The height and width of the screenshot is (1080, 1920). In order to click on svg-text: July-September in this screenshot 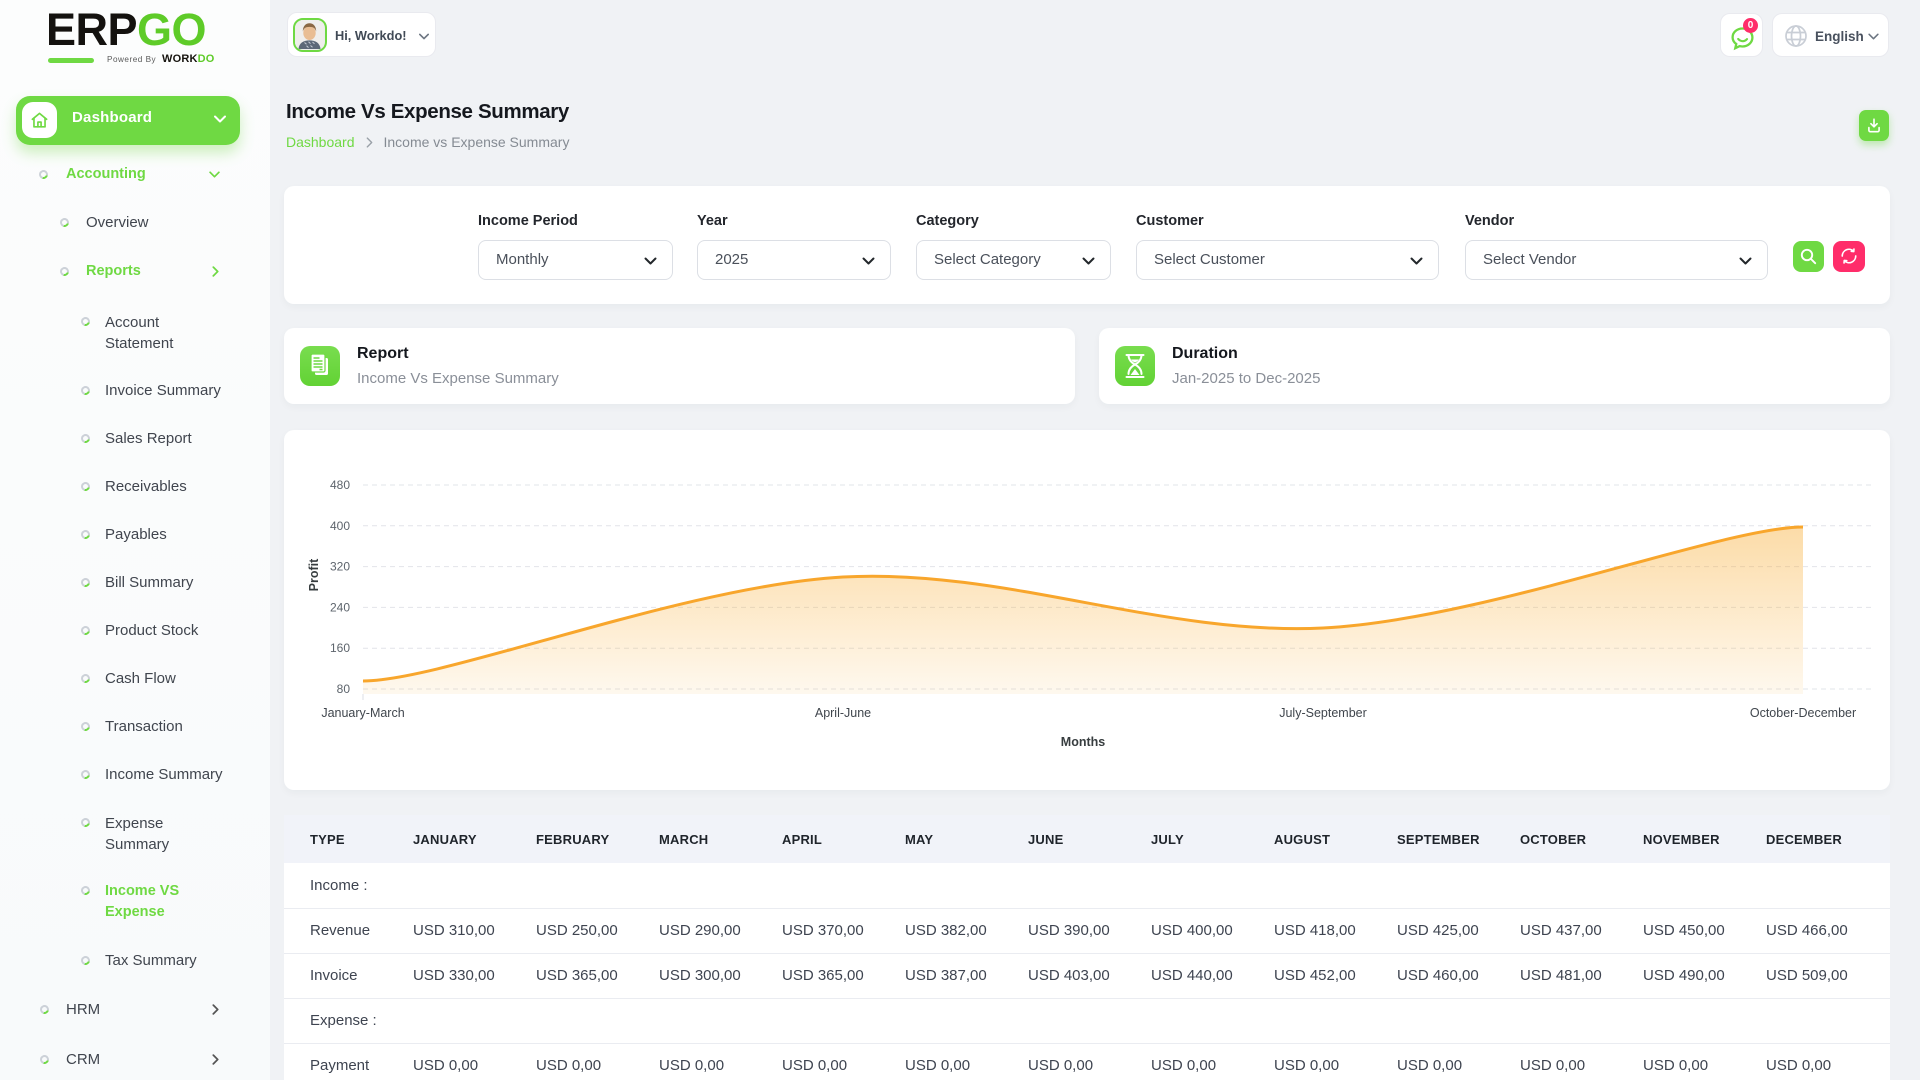, I will do `click(1323, 713)`.